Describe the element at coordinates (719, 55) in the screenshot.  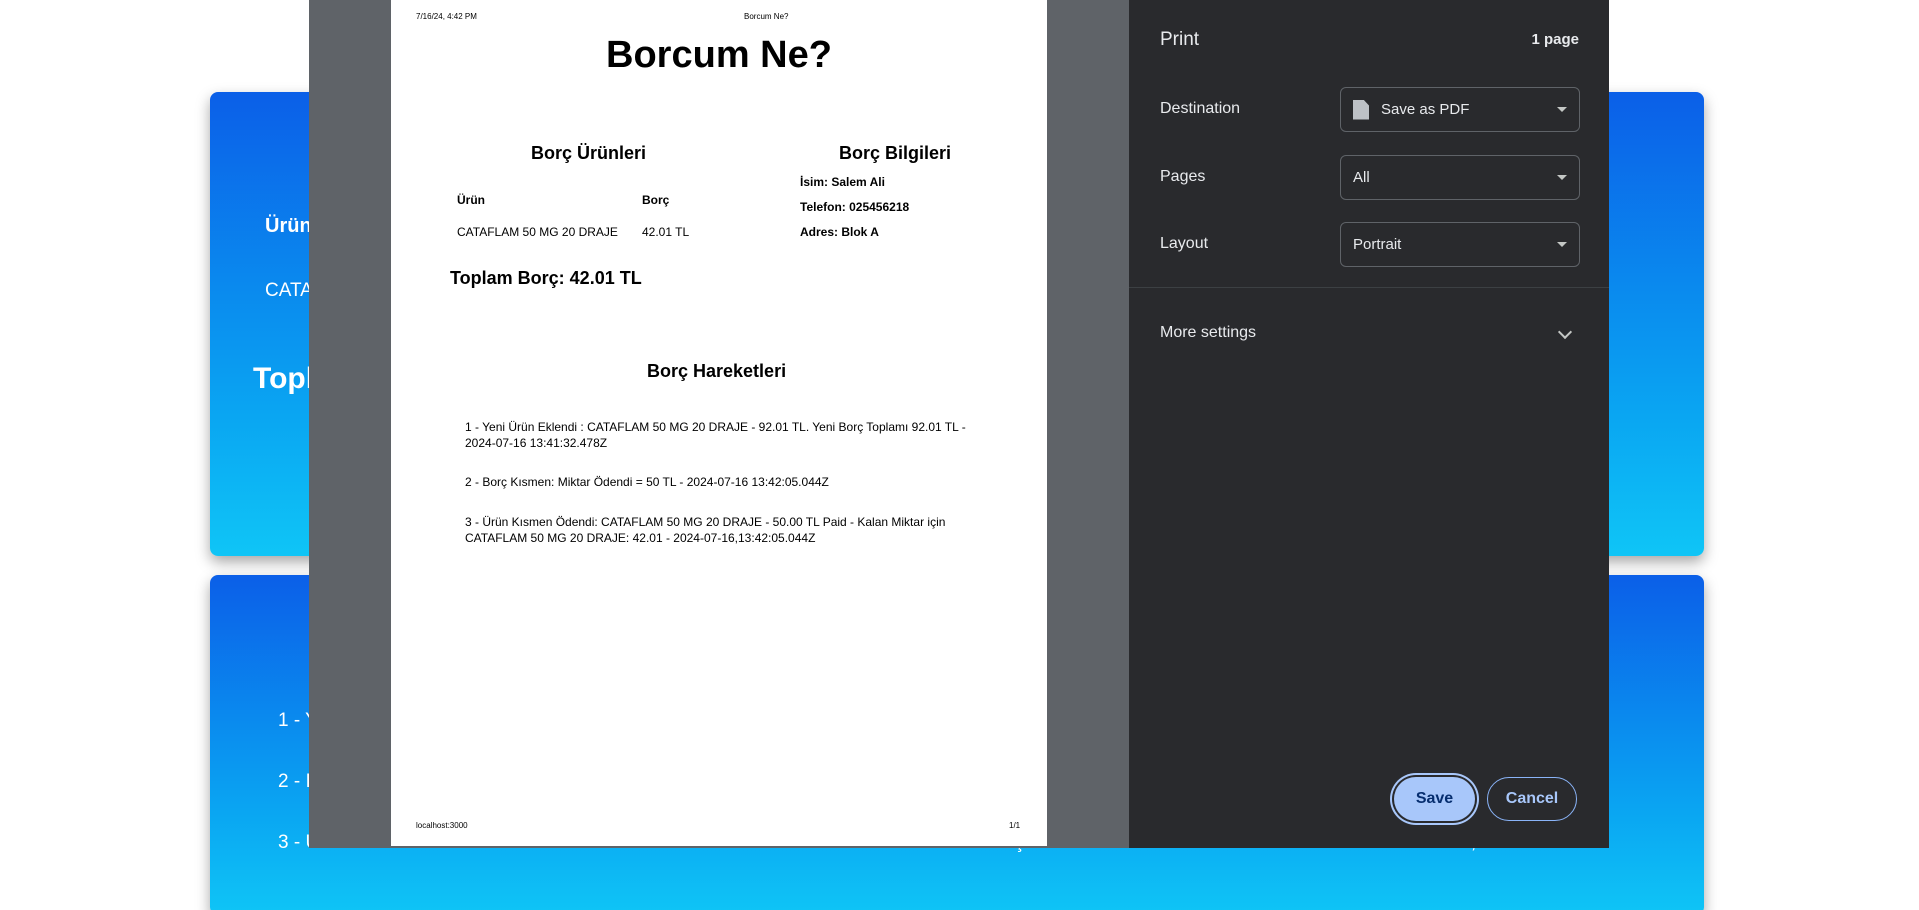
I see `document-title: Borcum Ne?` at that location.